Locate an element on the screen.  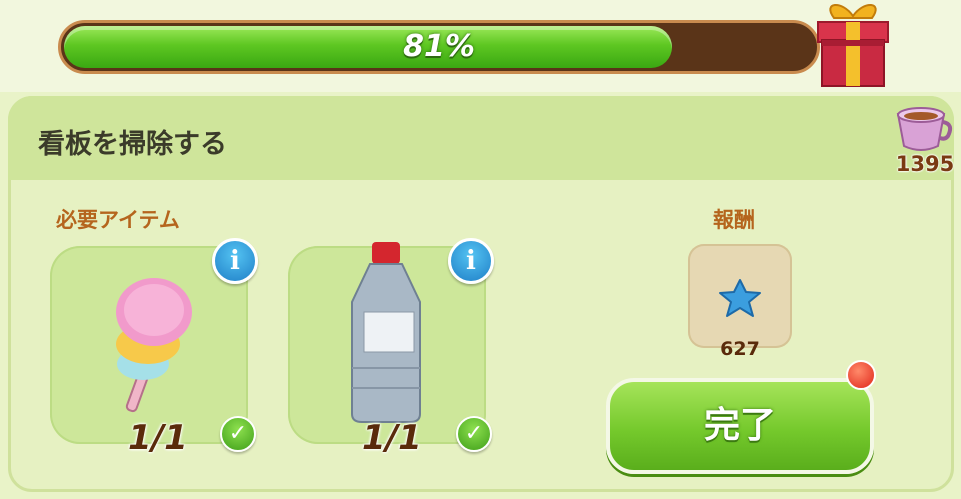
gift-box-icon is located at coordinates (853, 45).